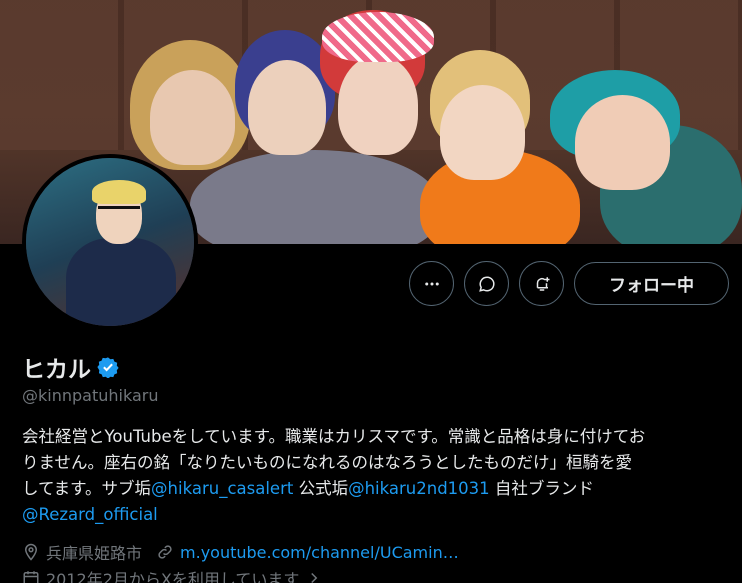 This screenshot has height=583, width=742. What do you see at coordinates (541, 488) in the screenshot?
I see `bio-text: 自社ブランド` at bounding box center [541, 488].